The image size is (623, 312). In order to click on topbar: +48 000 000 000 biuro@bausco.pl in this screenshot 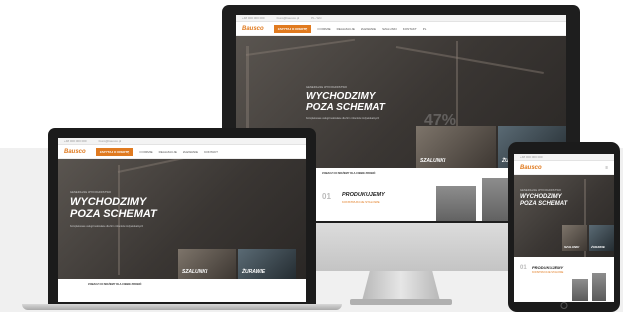, I will do `click(182, 141)`.